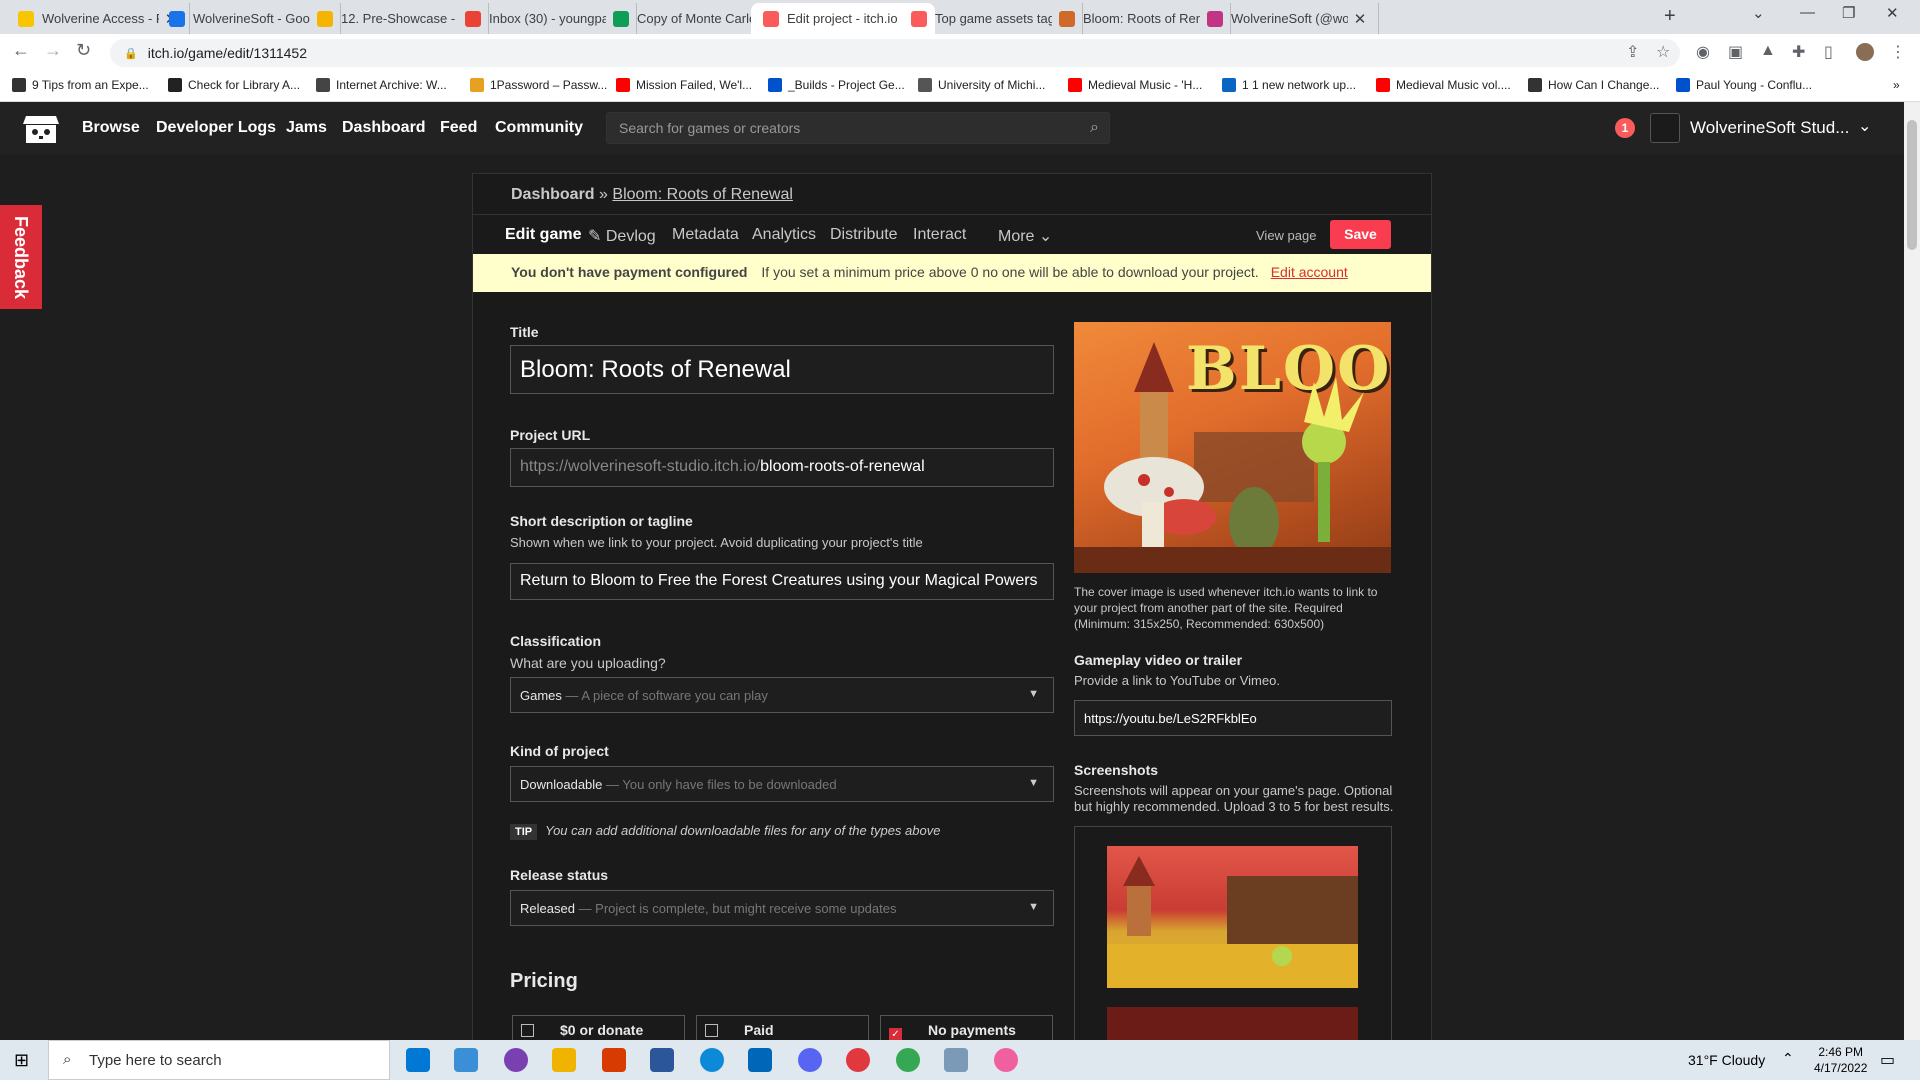 This screenshot has height=1080, width=1920. I want to click on pricing-option-no-payments: ✓ No payments, so click(966, 1029).